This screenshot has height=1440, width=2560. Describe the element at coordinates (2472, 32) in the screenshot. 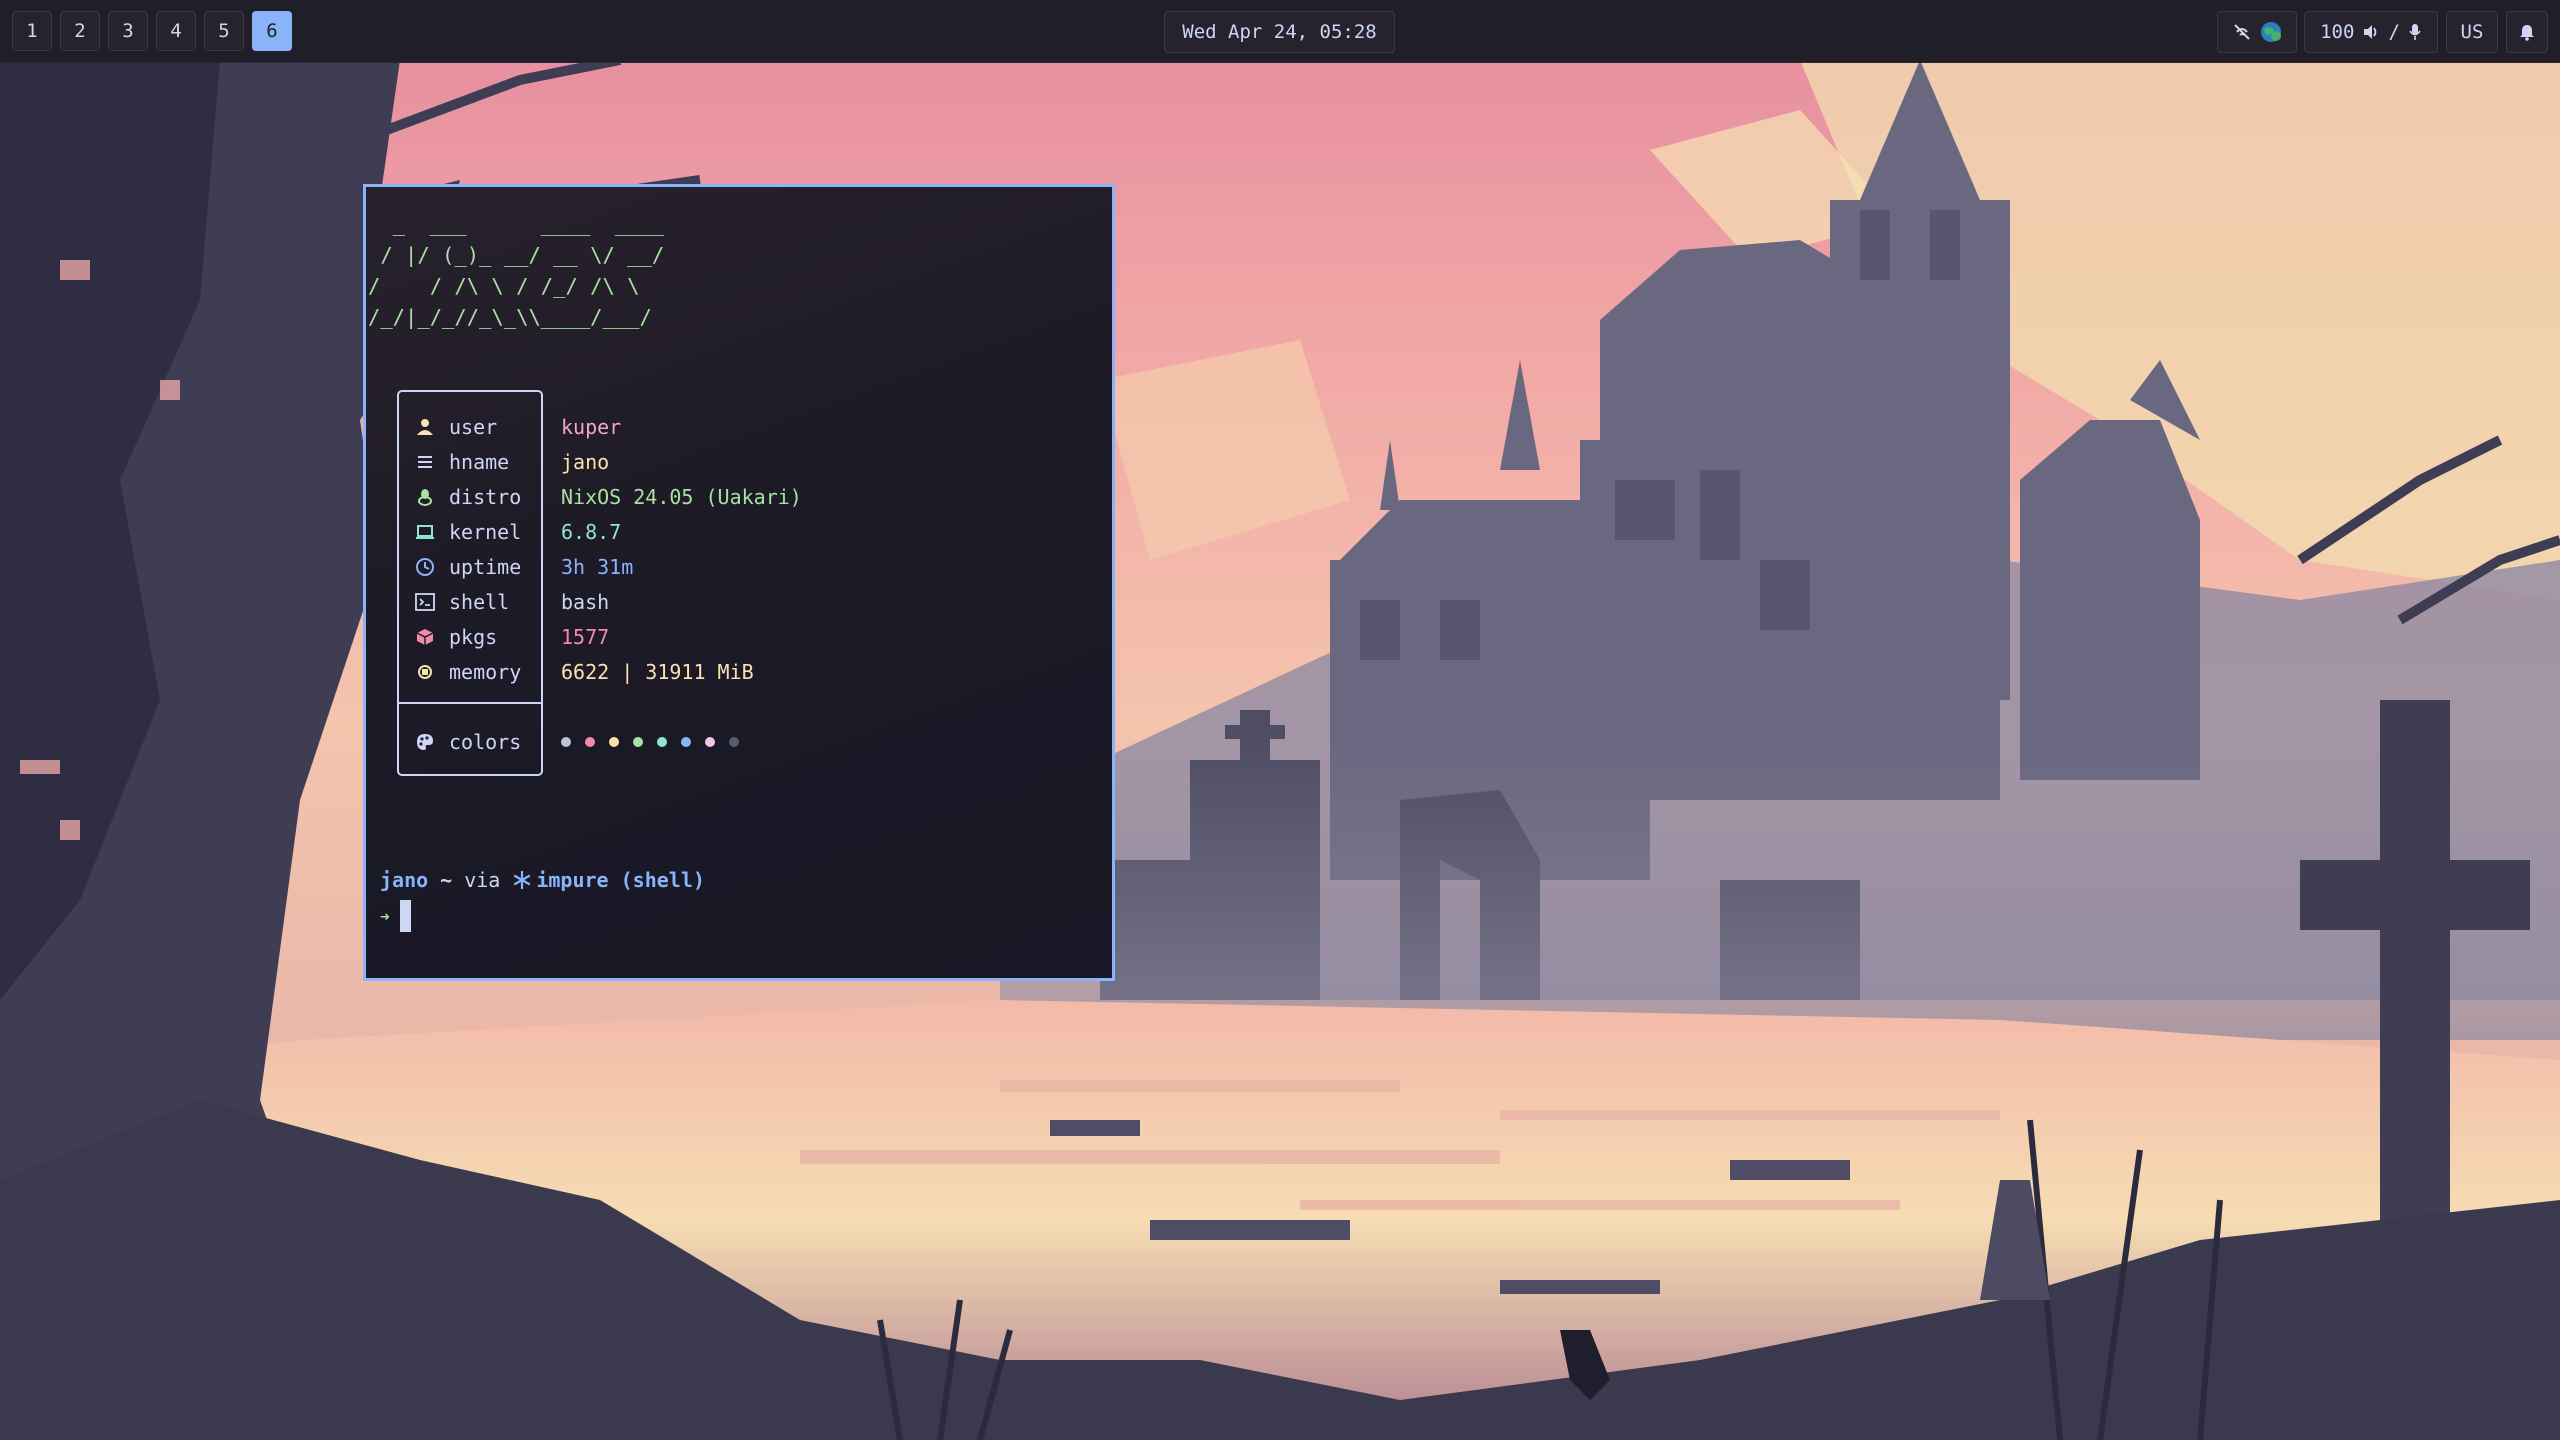

I see `keyboard-layout: US` at that location.